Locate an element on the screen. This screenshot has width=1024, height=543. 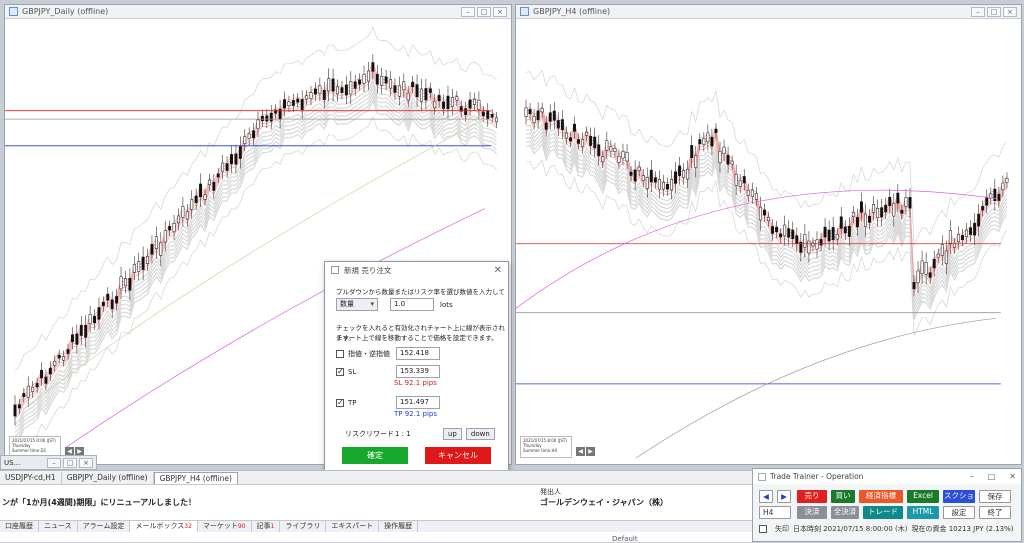
next-bar-button: ▶ is located at coordinates (784, 496).